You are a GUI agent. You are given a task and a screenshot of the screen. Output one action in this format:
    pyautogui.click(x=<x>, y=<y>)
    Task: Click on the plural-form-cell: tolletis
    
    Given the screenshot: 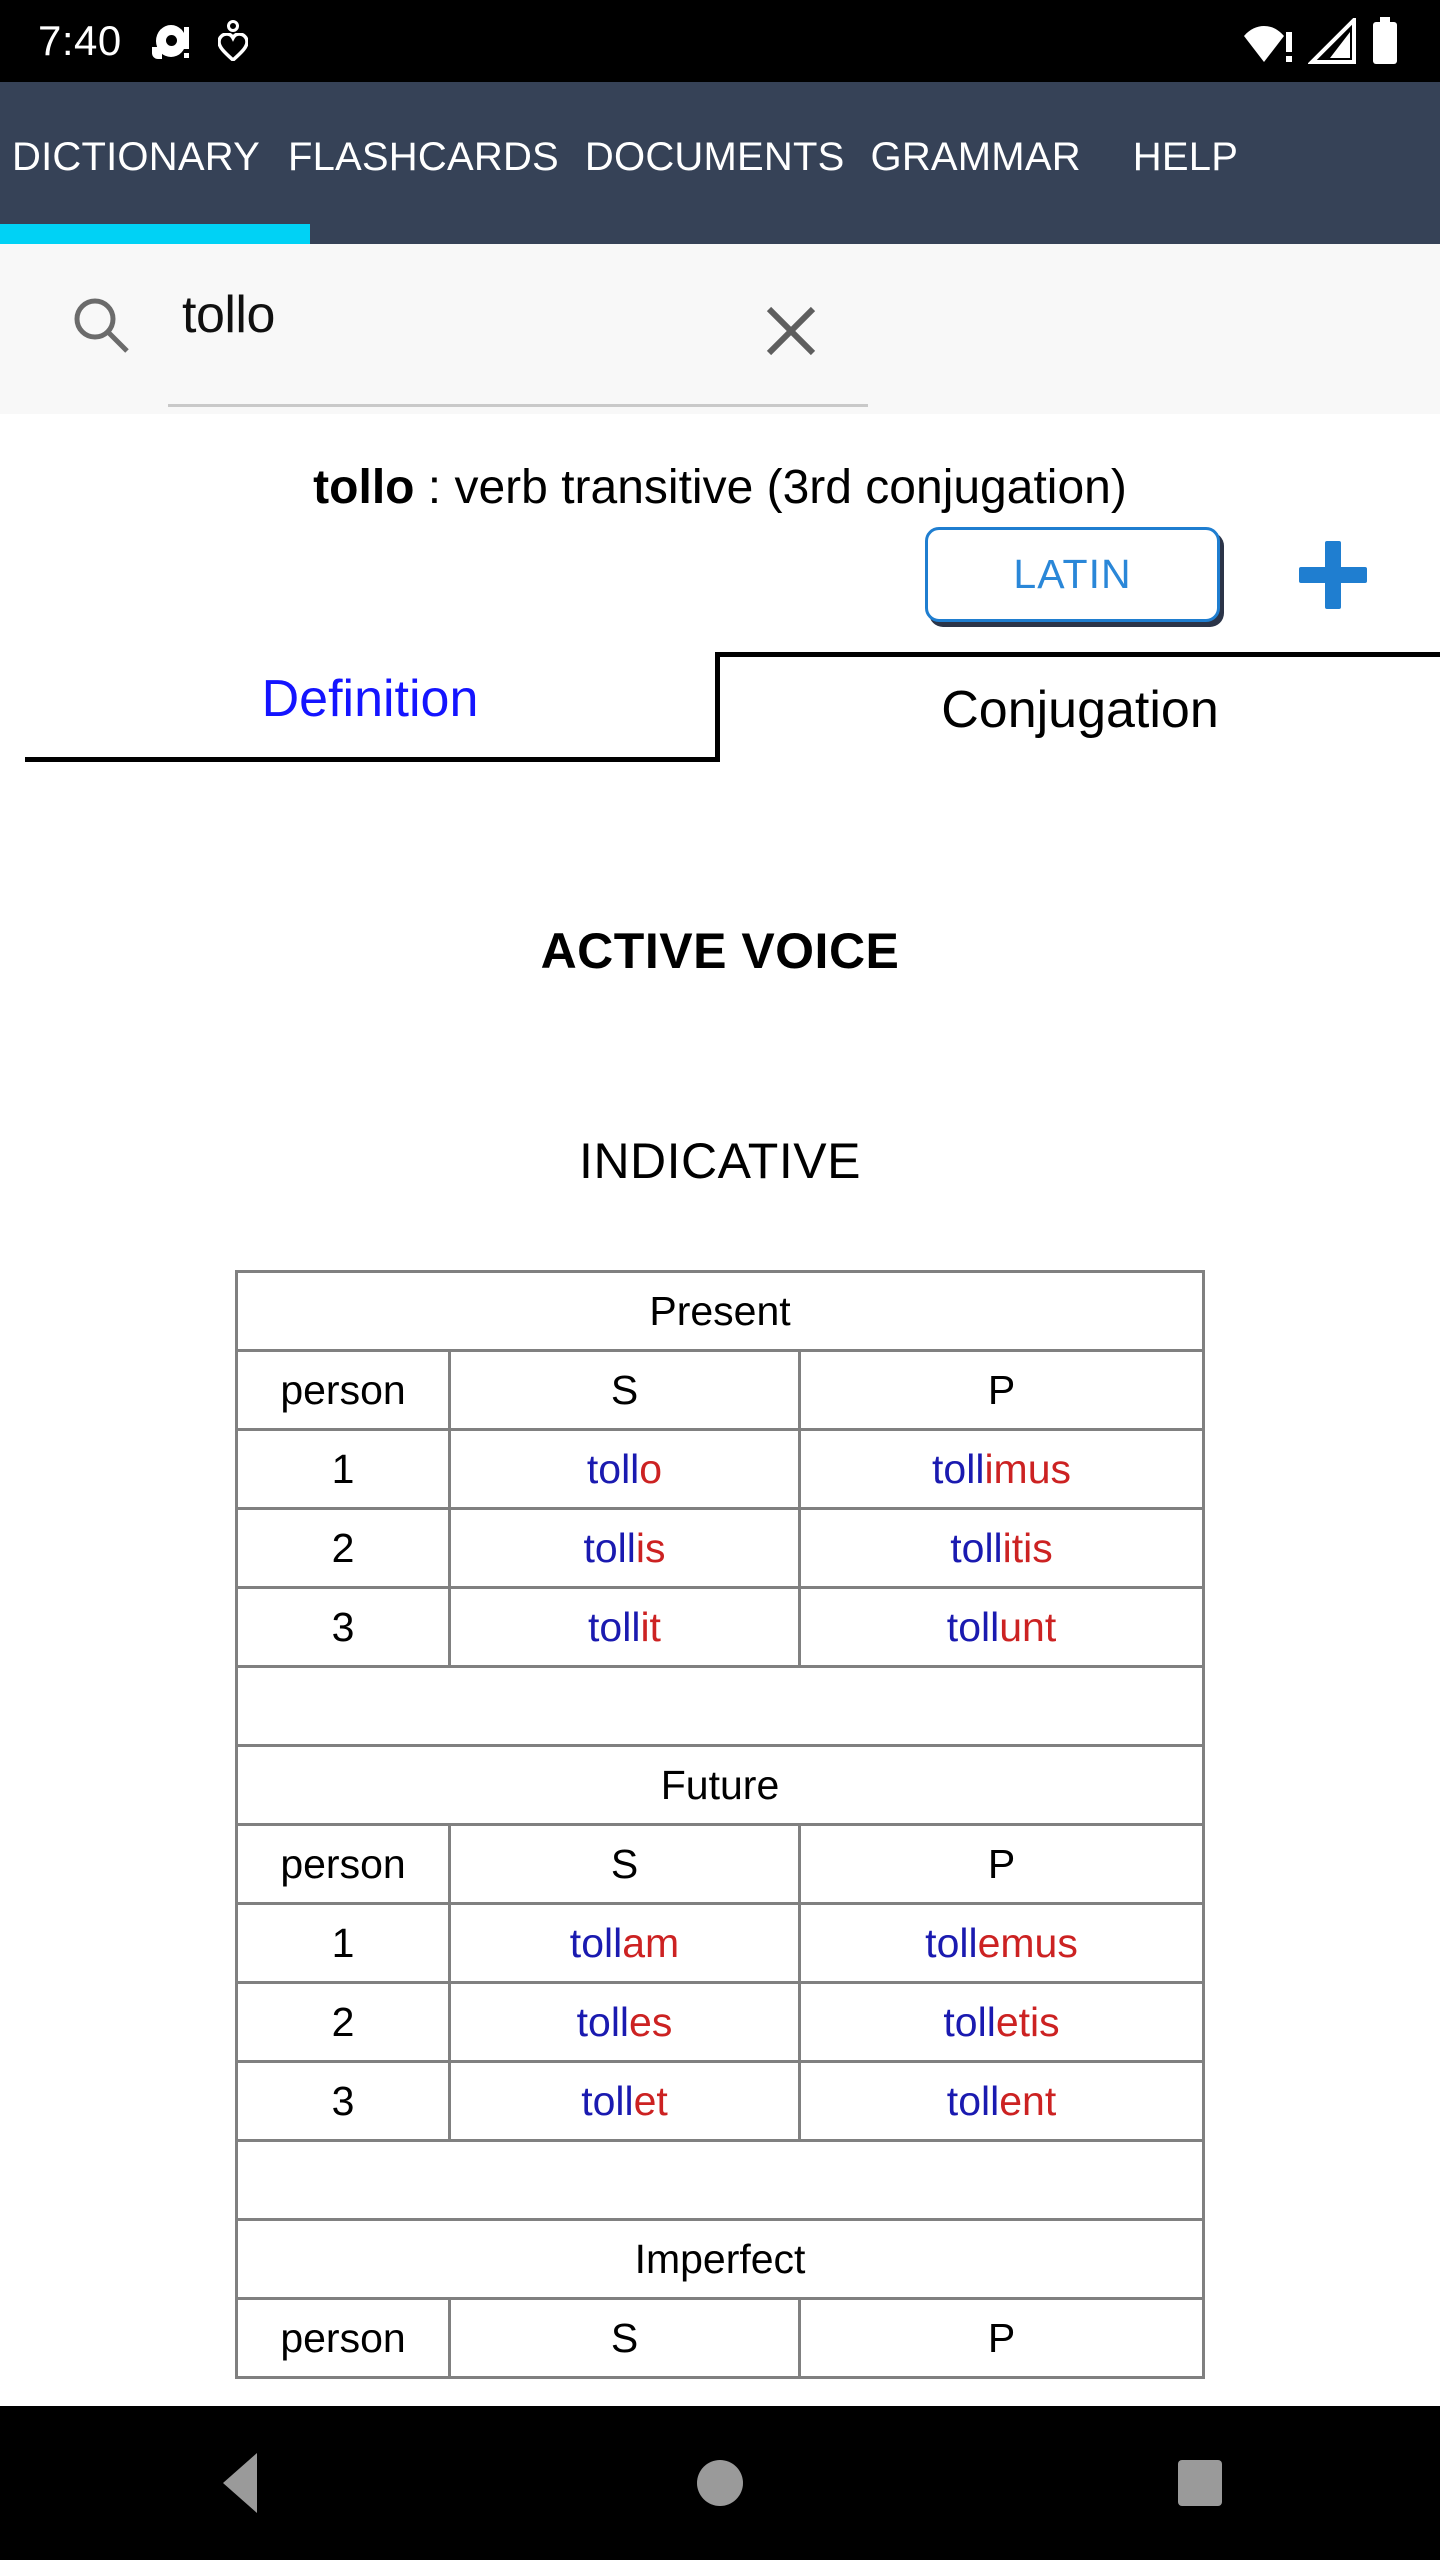 What is the action you would take?
    pyautogui.click(x=1001, y=2022)
    